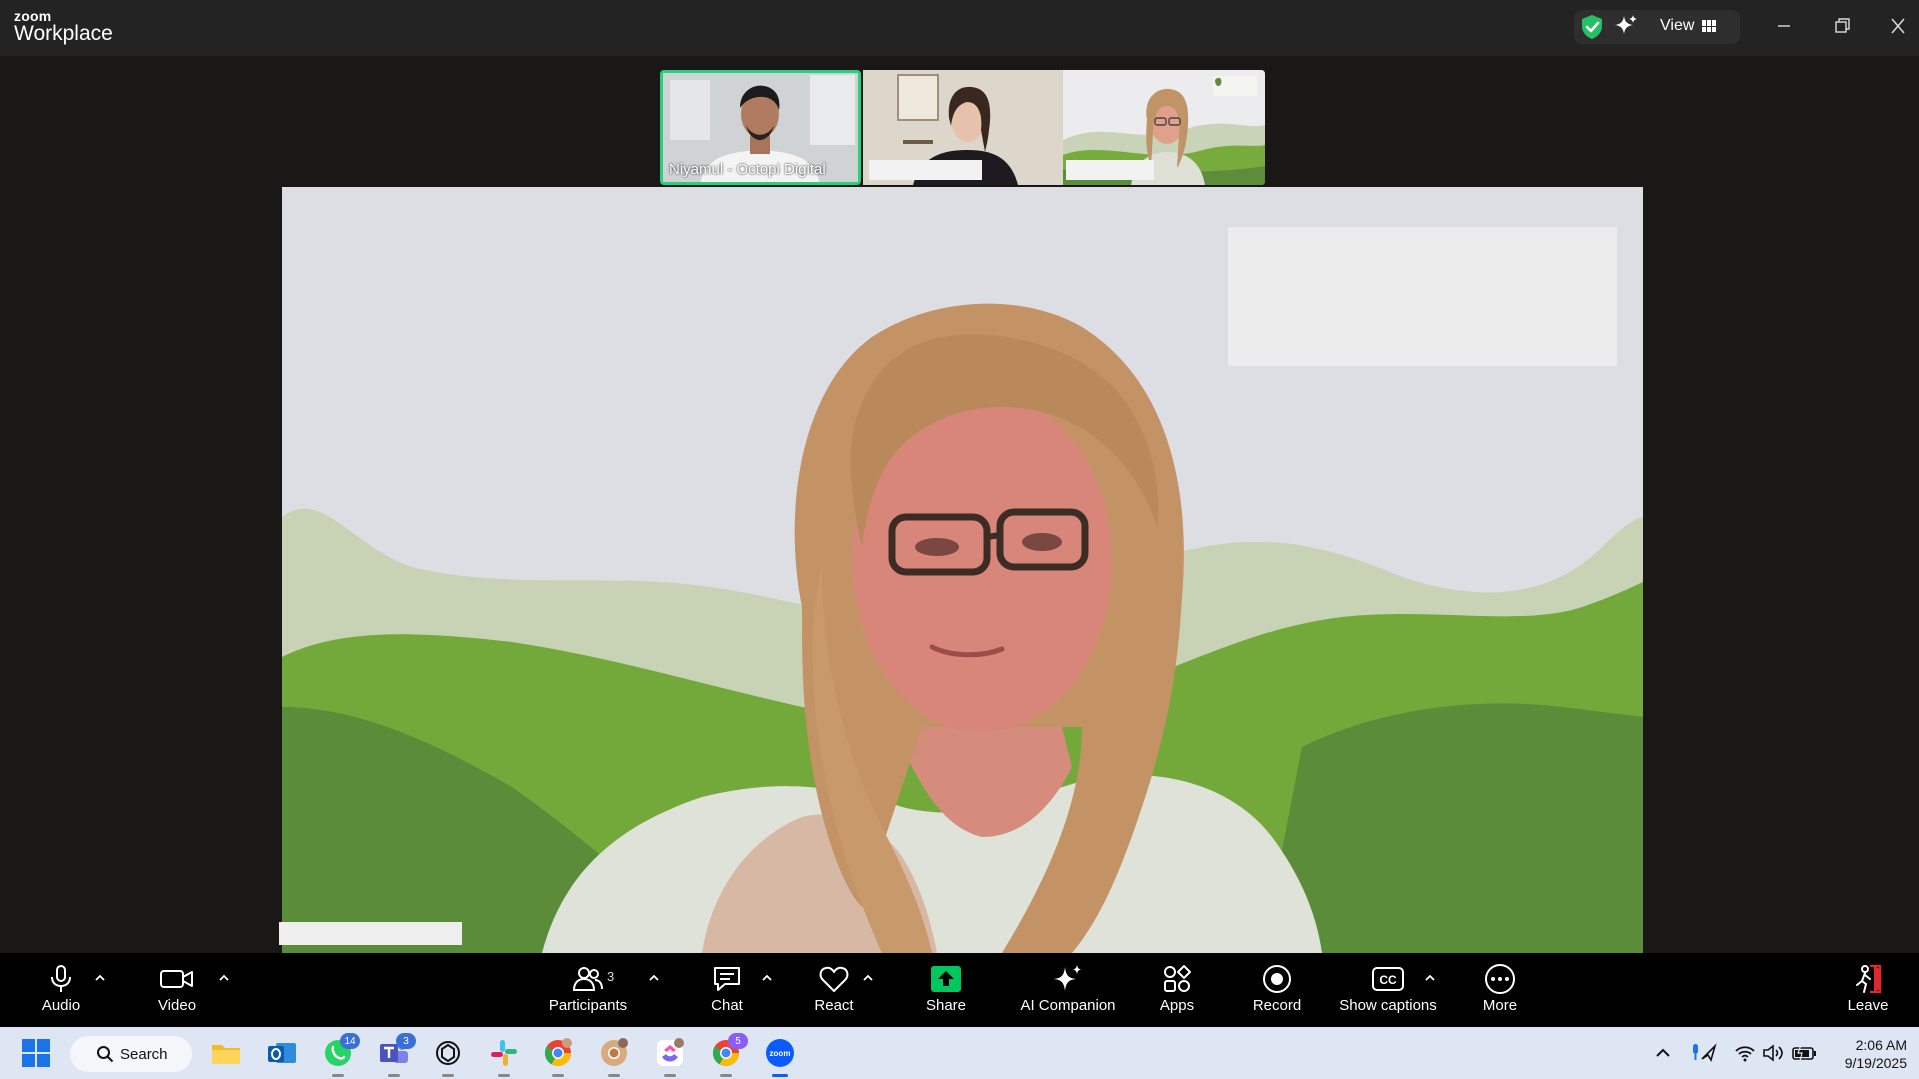 This screenshot has width=1919, height=1079. What do you see at coordinates (33, 16) in the screenshot?
I see `logo-brand-small: zoom` at bounding box center [33, 16].